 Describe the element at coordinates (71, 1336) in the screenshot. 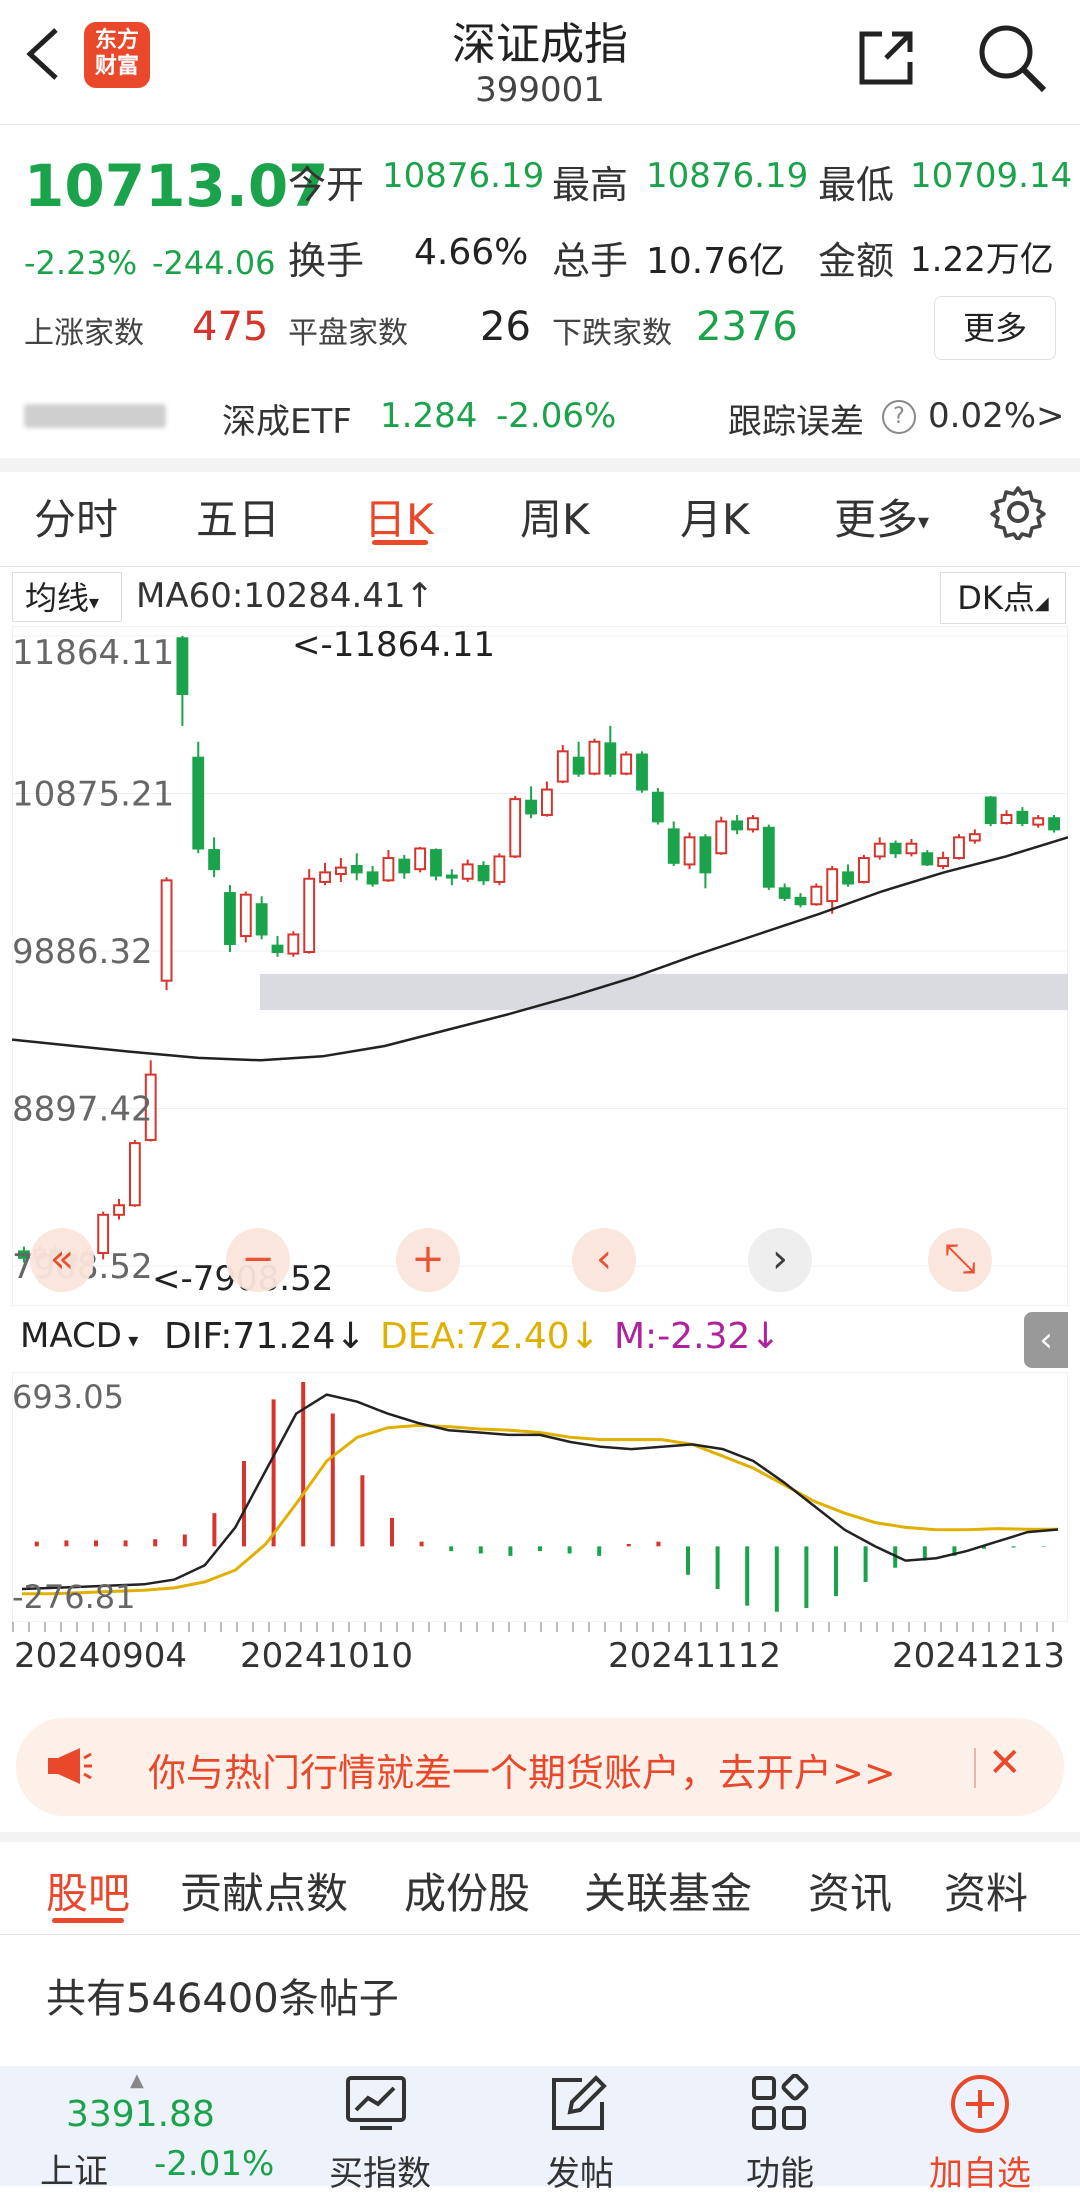

I see `macd-label: MACD` at that location.